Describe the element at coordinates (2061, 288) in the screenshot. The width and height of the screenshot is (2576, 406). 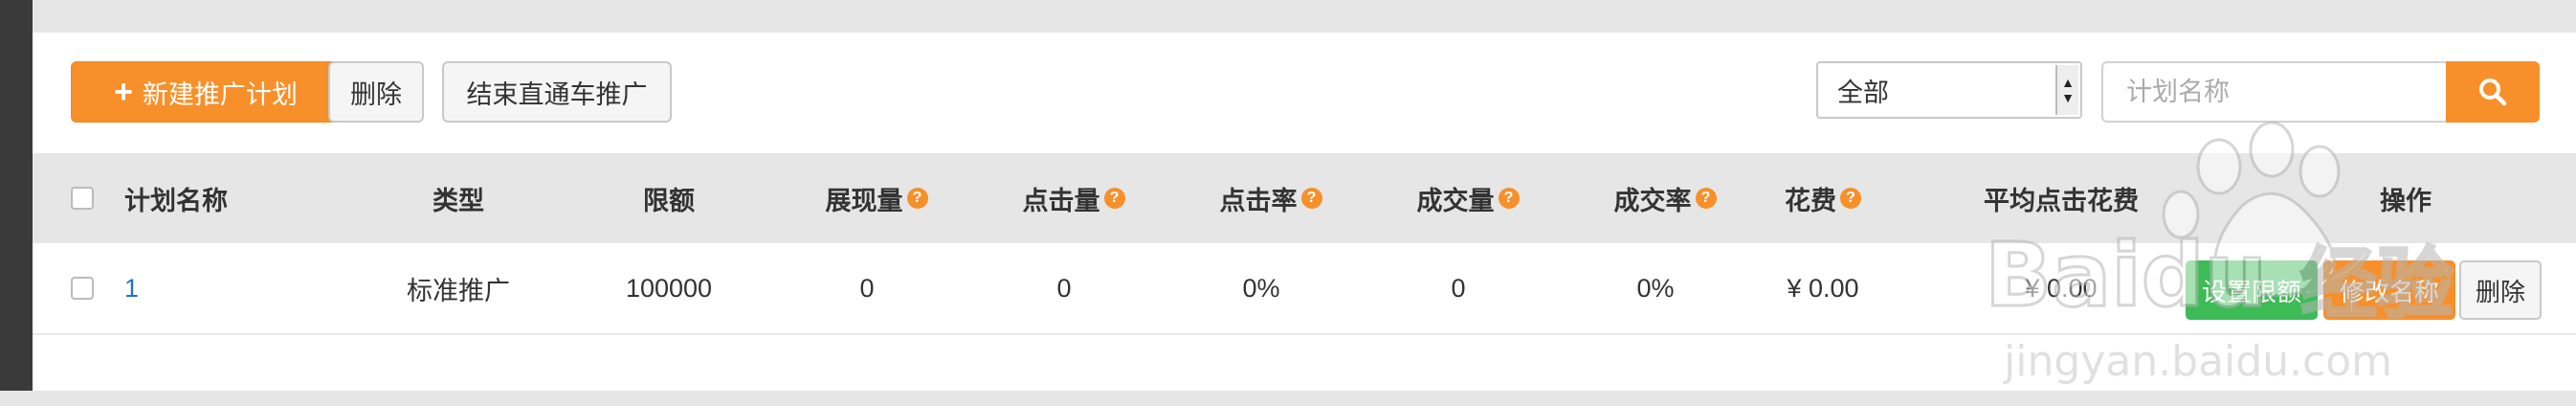
I see `cell-avg-click-cost: ¥ 0.00` at that location.